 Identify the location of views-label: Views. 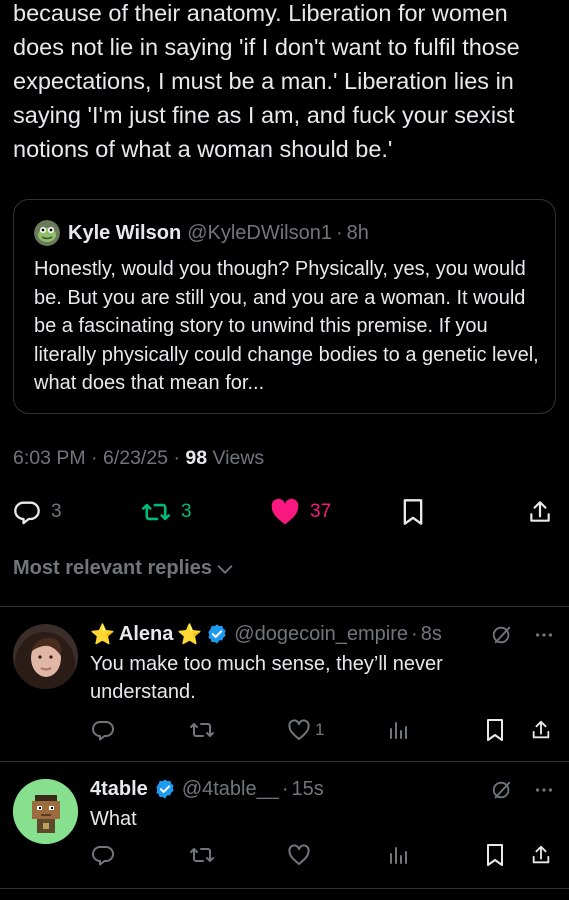
(238, 458).